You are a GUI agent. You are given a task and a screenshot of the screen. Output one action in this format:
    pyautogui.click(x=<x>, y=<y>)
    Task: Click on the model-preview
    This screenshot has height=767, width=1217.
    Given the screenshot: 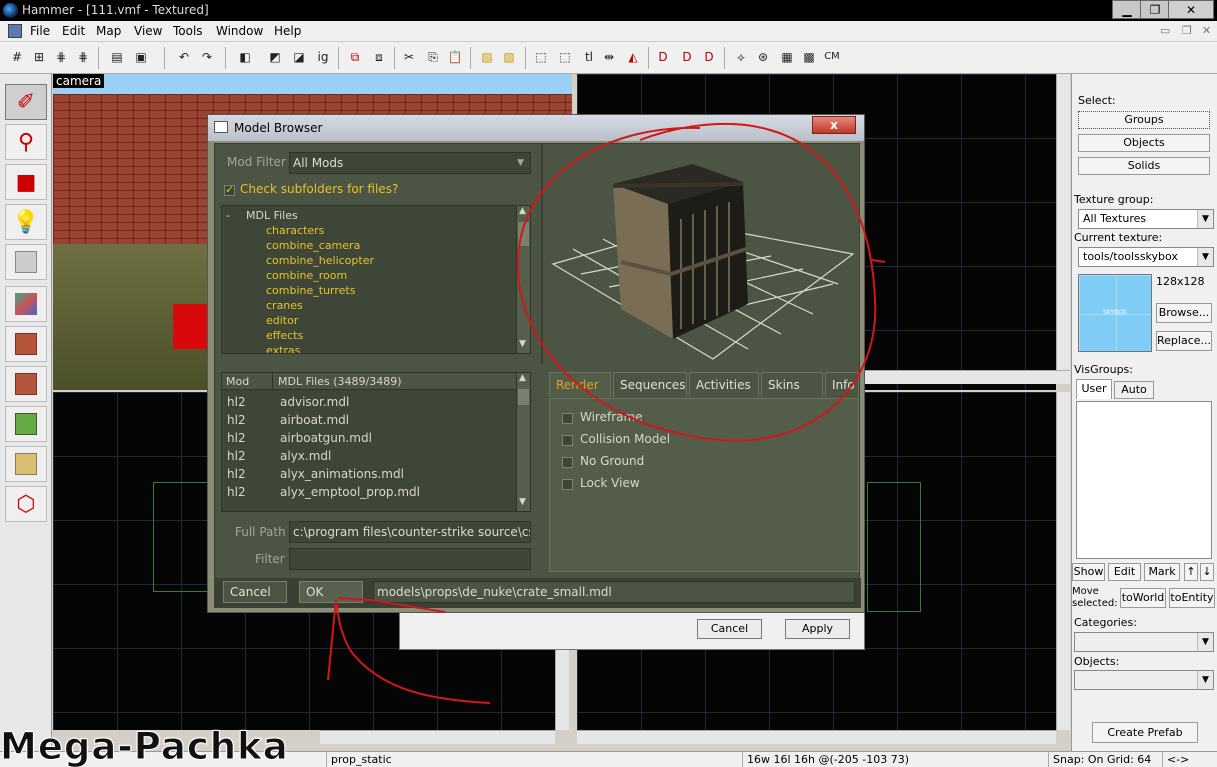 What is the action you would take?
    pyautogui.click(x=700, y=254)
    